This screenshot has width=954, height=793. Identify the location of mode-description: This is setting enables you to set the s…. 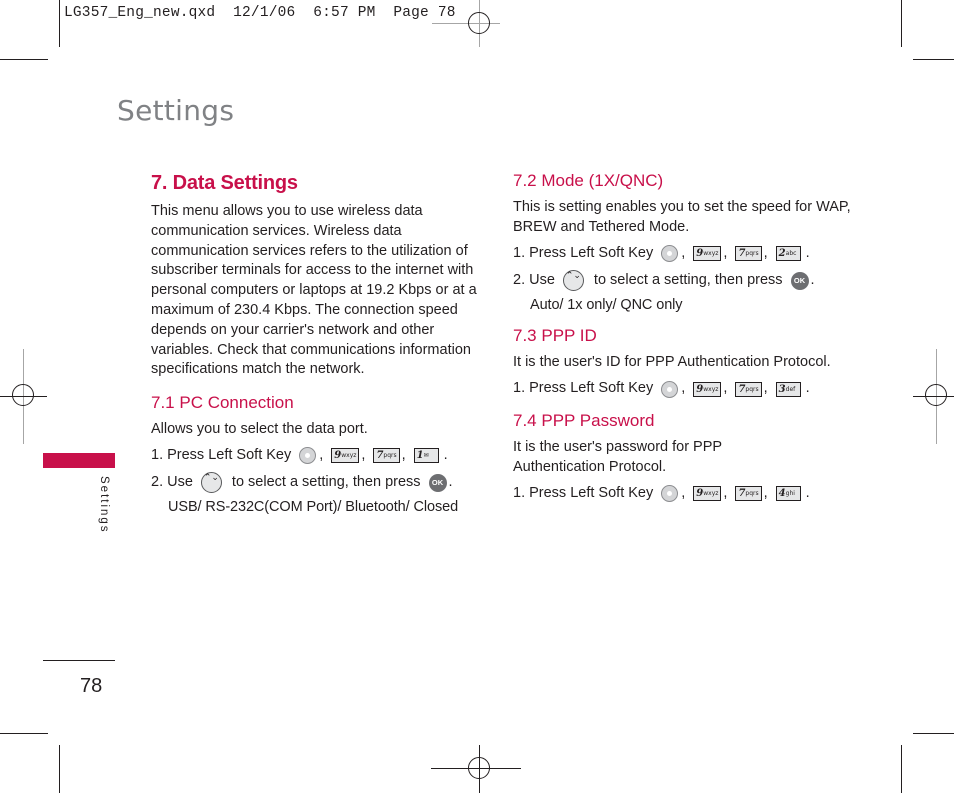
(682, 217).